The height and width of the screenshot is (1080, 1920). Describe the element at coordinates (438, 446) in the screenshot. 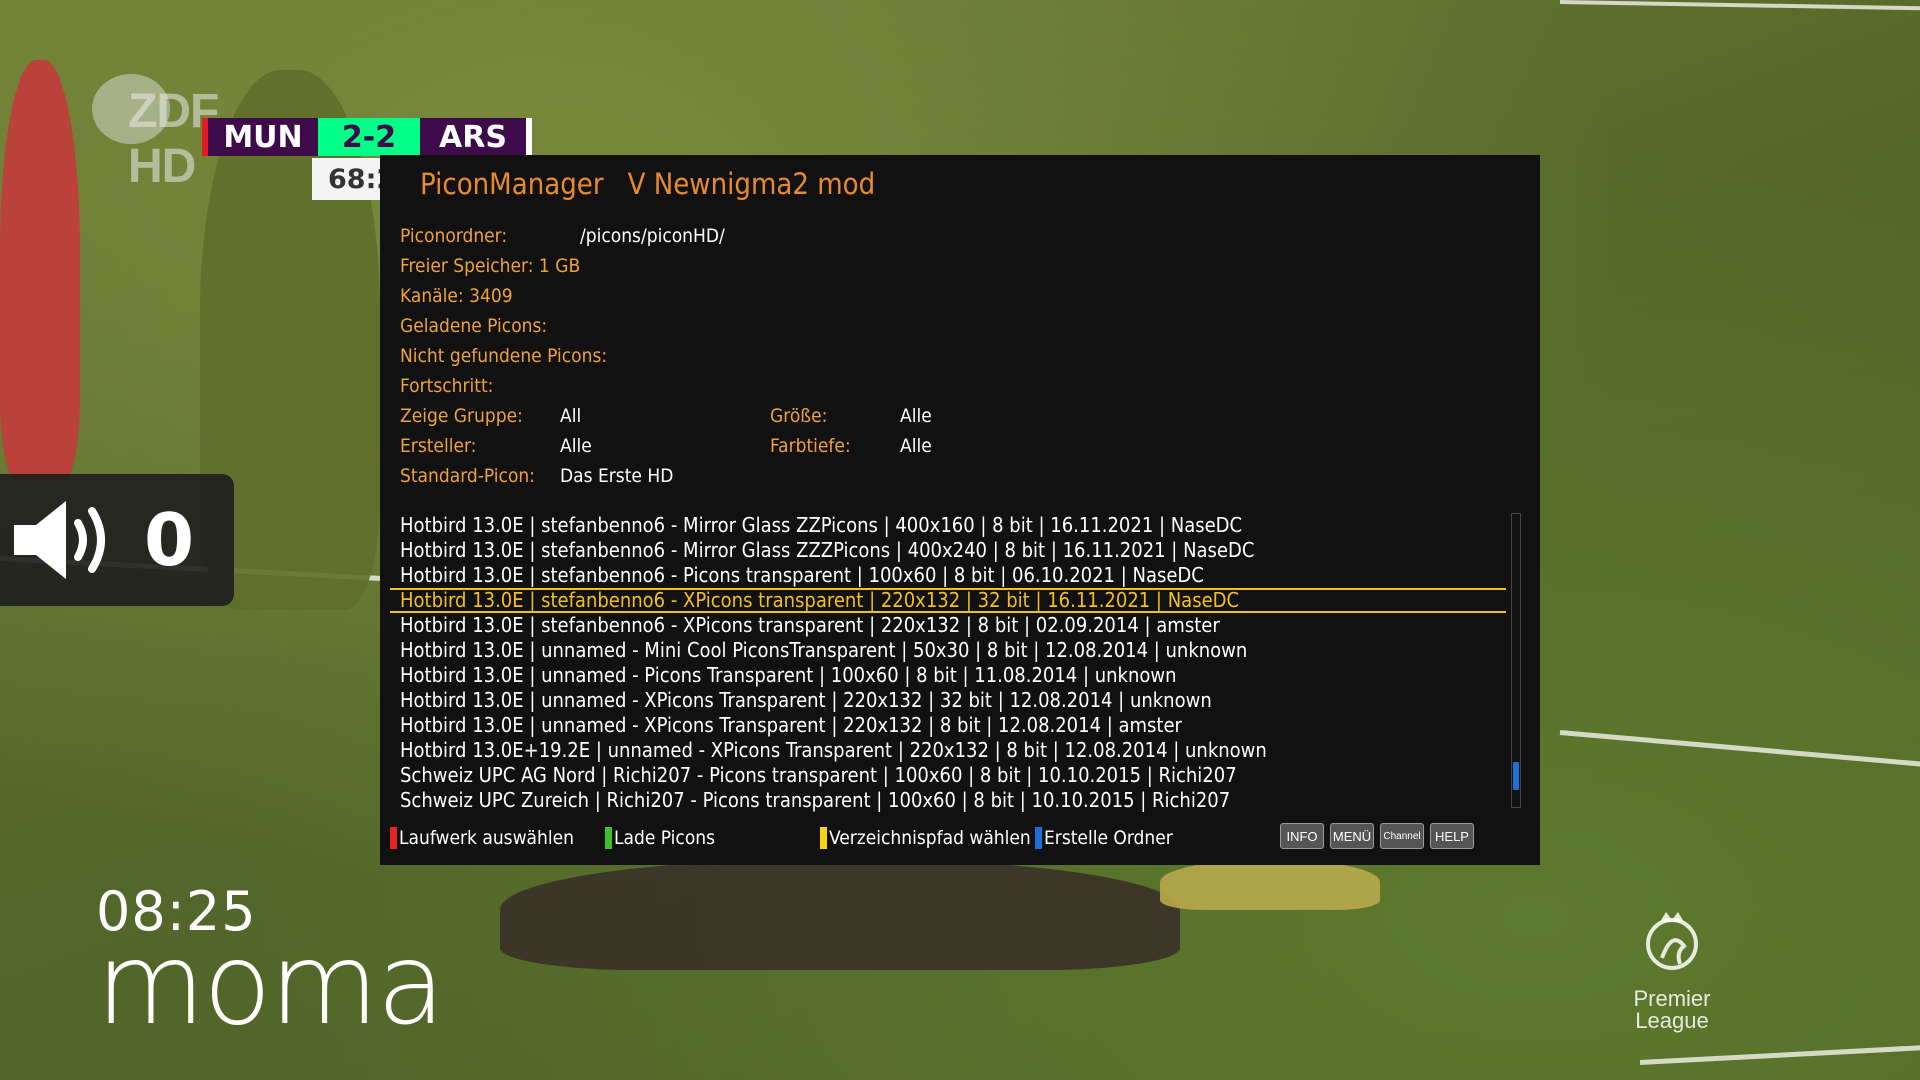

I see `creator-label: Ersteller:` at that location.